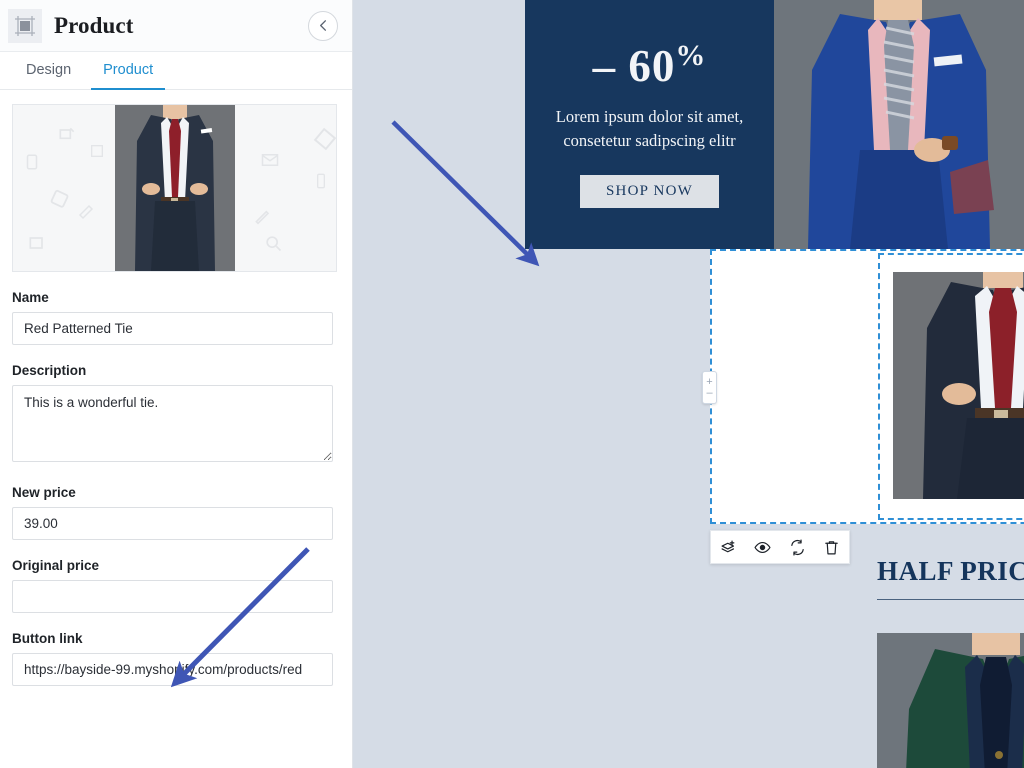 This screenshot has width=1024, height=768. Describe the element at coordinates (763, 547) in the screenshot. I see `preview-eye-icon` at that location.